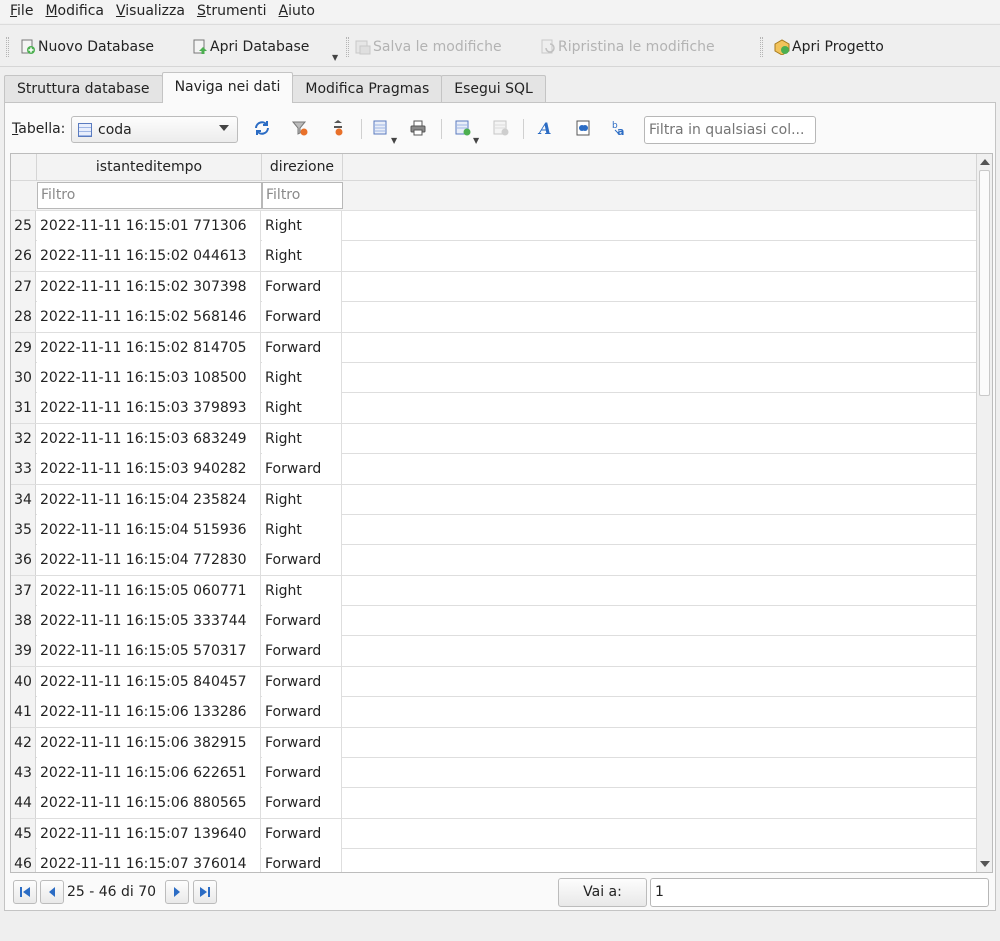  Describe the element at coordinates (149, 651) in the screenshot. I see `cell-istanteditempo: 2022-11-11 16:15:05 570317` at that location.